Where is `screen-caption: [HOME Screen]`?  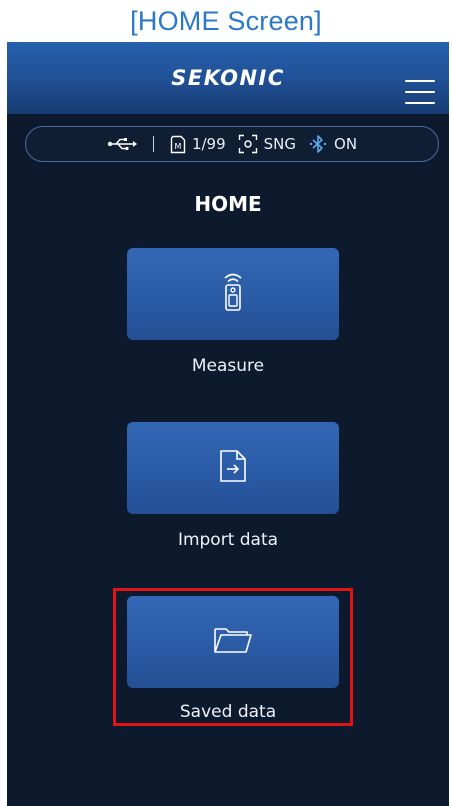 screen-caption: [HOME Screen] is located at coordinates (226, 20).